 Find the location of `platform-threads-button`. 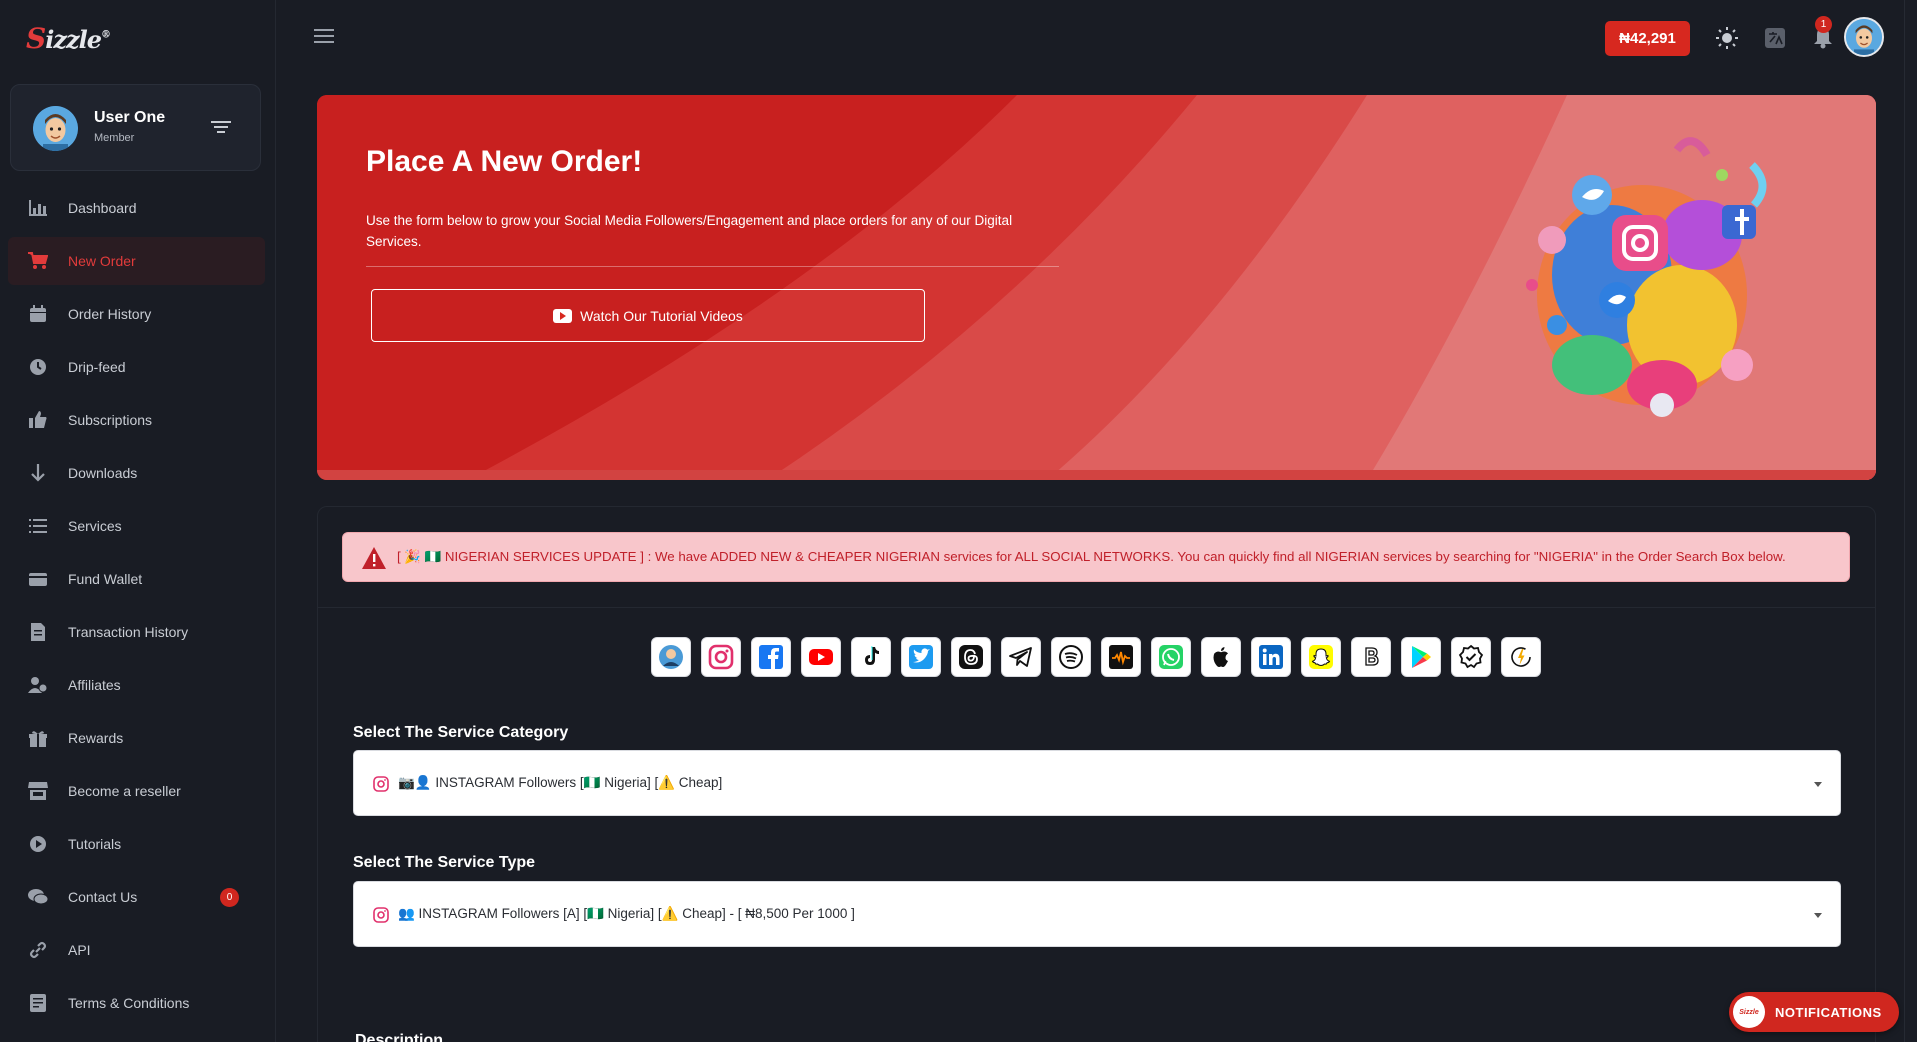

platform-threads-button is located at coordinates (971, 657).